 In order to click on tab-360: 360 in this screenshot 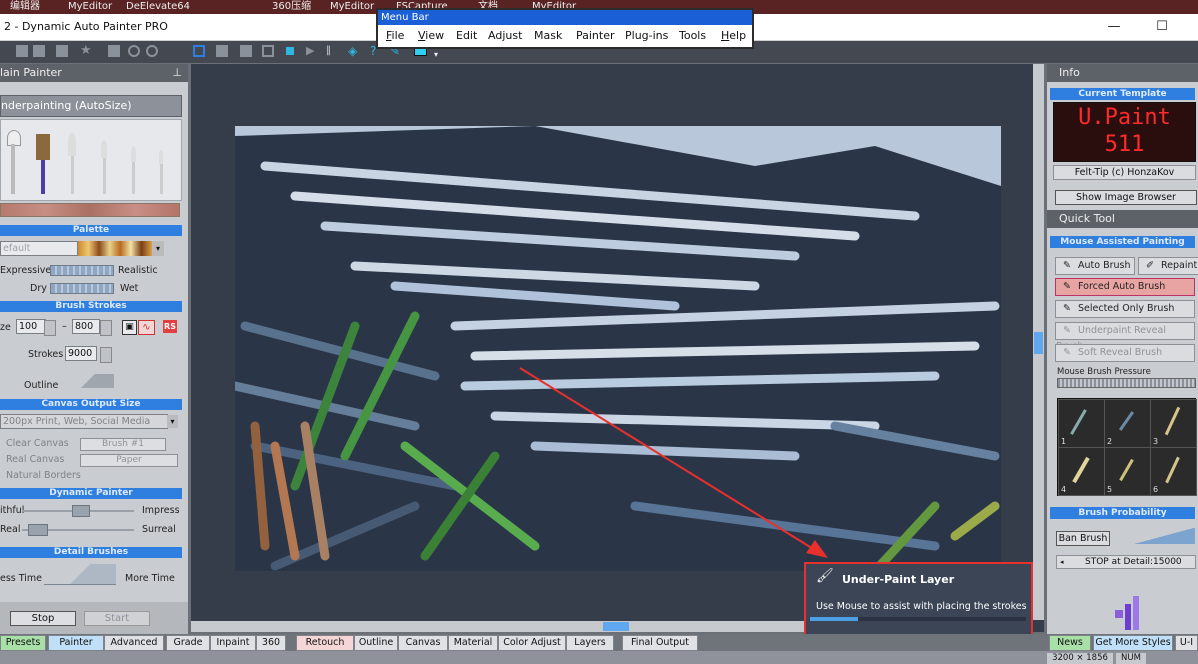, I will do `click(271, 643)`.